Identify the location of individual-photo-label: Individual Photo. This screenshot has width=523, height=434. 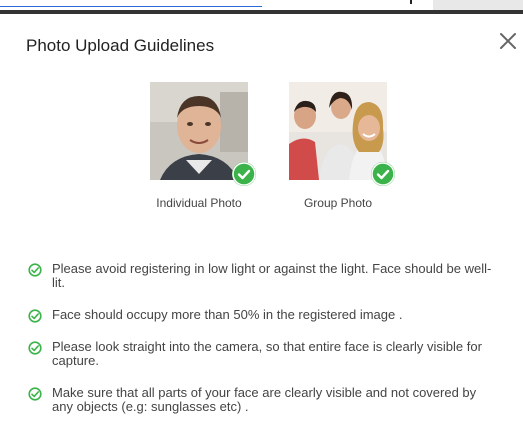
(199, 203).